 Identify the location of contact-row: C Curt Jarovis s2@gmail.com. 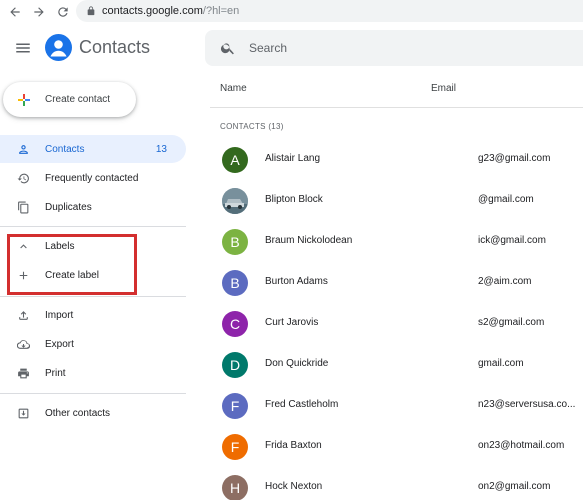
(396, 325).